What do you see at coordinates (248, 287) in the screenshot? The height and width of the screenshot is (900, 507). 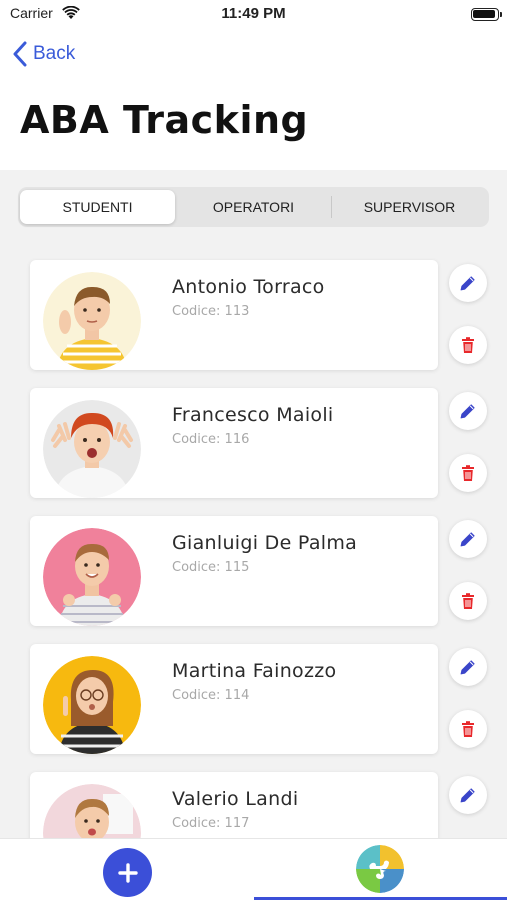 I see `student-name: Antonio Torraco` at bounding box center [248, 287].